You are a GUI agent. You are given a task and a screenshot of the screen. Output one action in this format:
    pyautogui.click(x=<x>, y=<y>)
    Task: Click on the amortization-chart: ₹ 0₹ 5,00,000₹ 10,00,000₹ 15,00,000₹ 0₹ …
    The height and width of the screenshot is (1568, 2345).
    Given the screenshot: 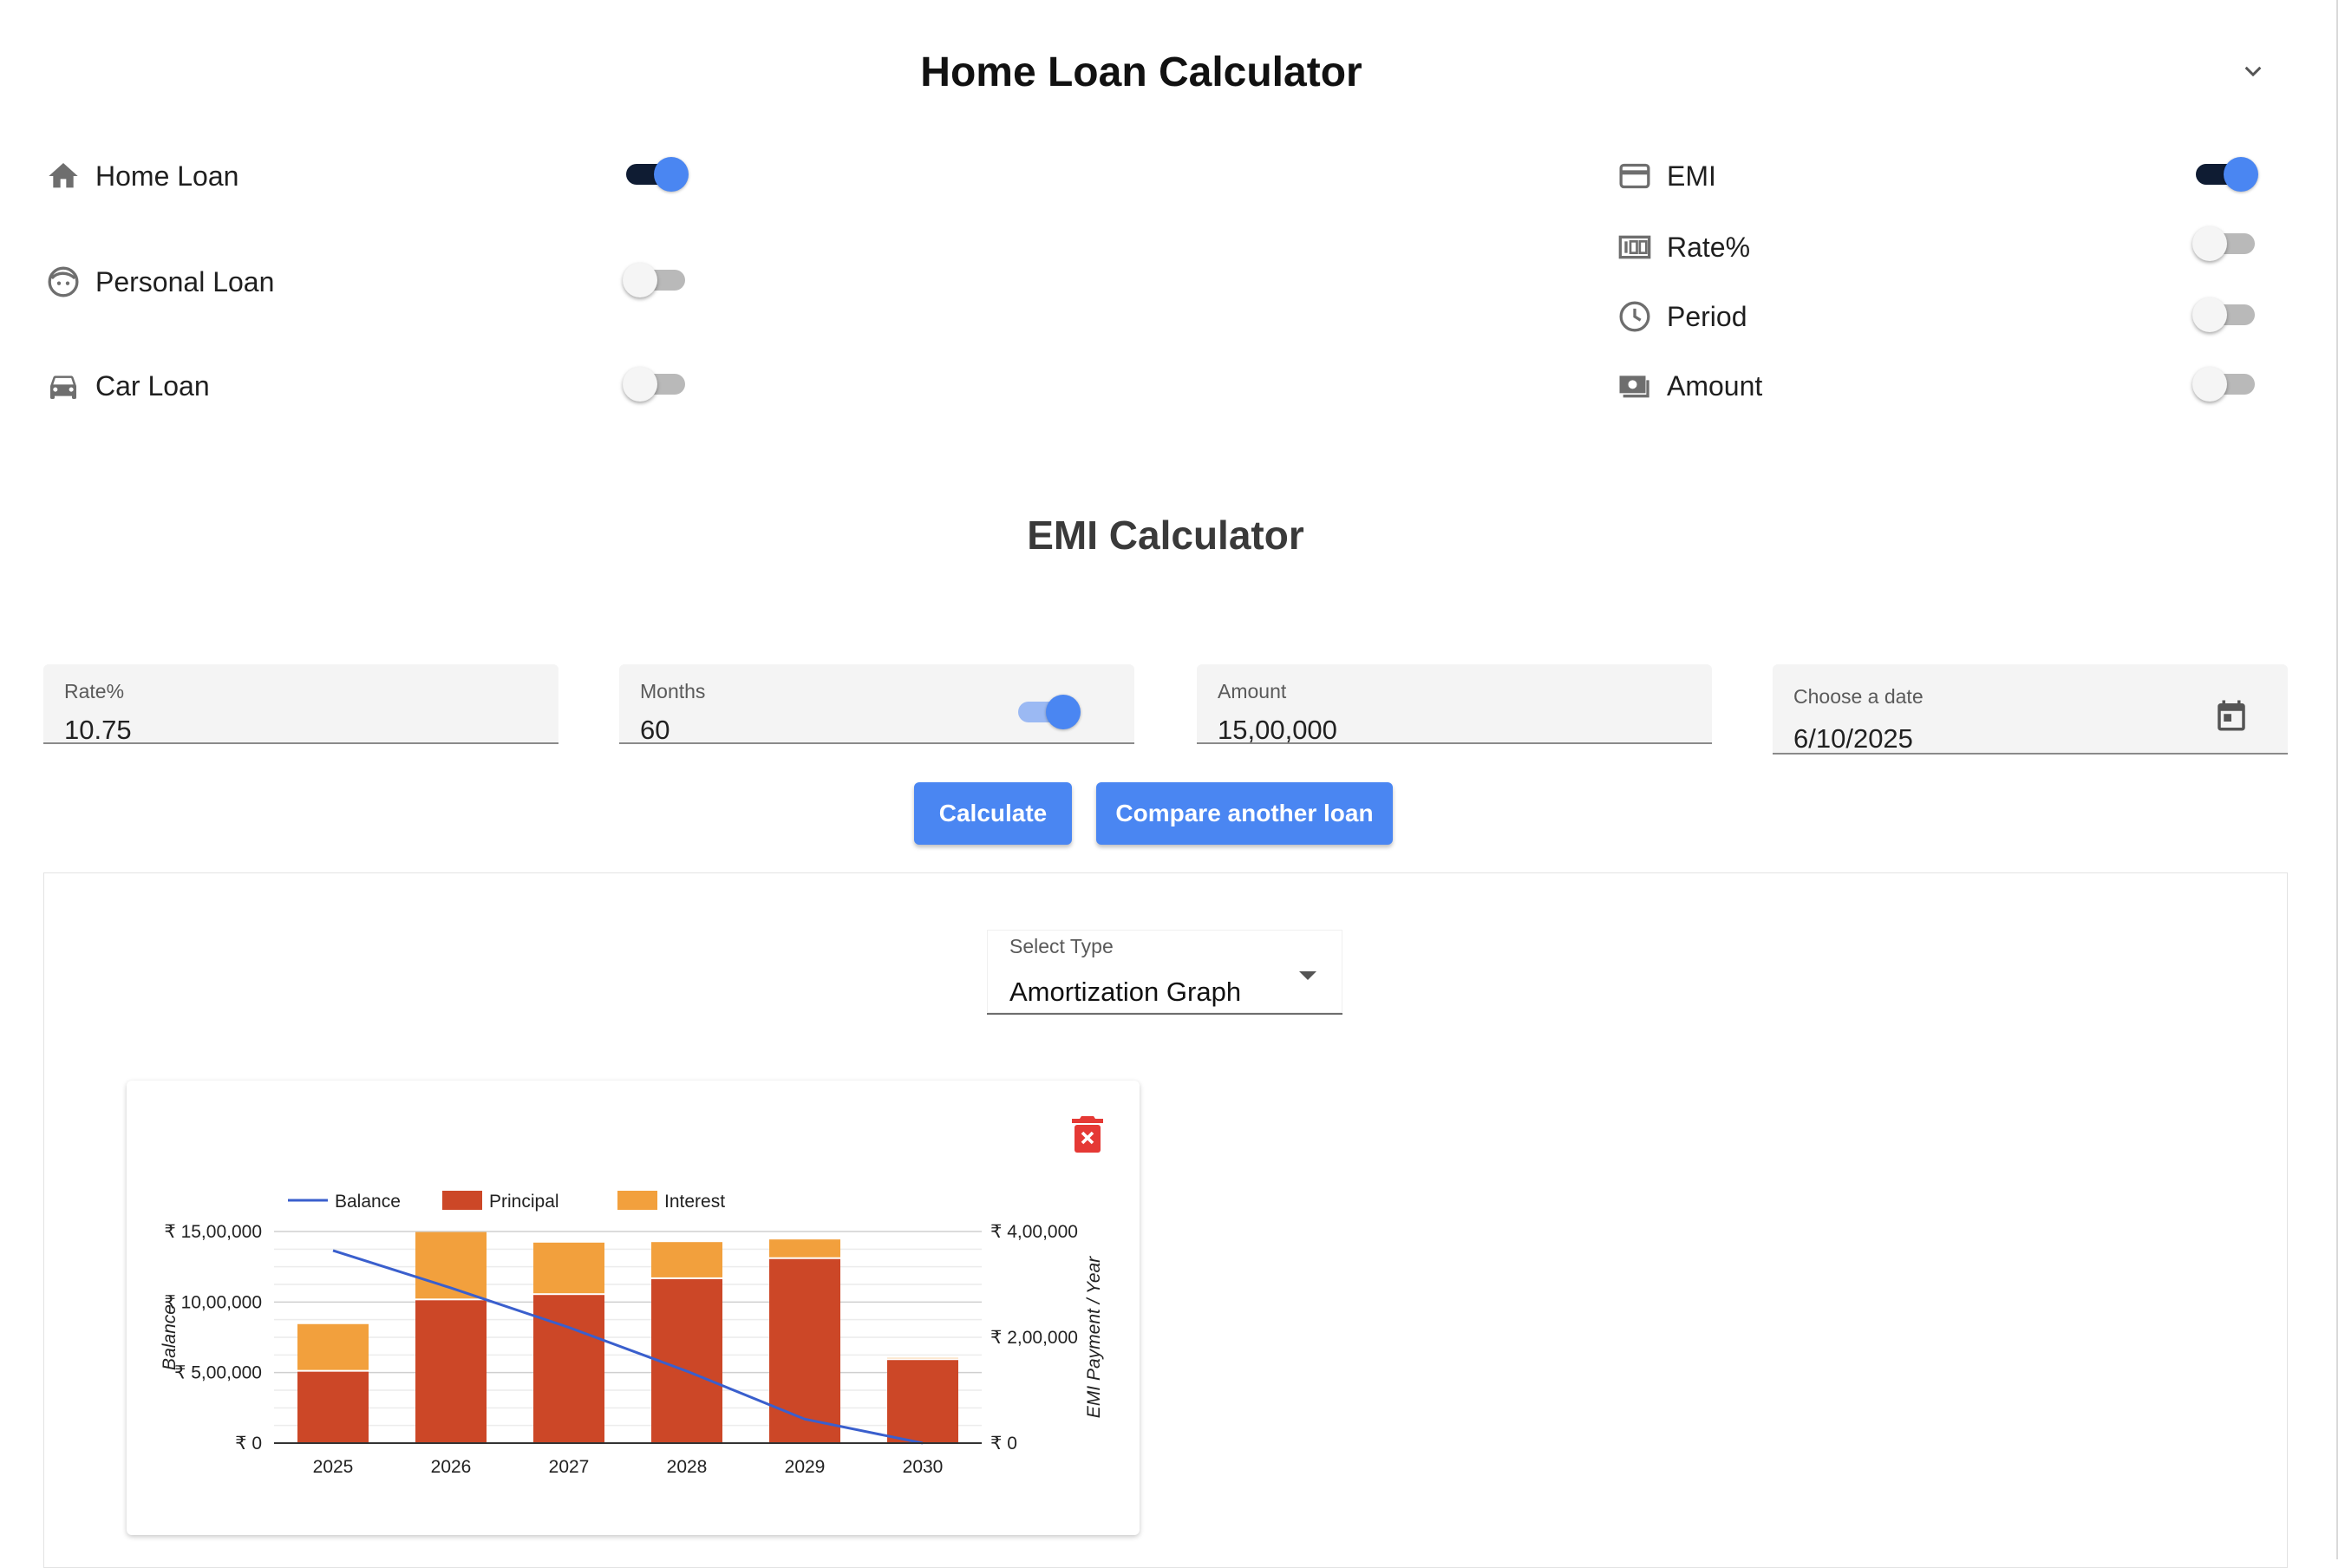 What is the action you would take?
    pyautogui.click(x=634, y=1308)
    